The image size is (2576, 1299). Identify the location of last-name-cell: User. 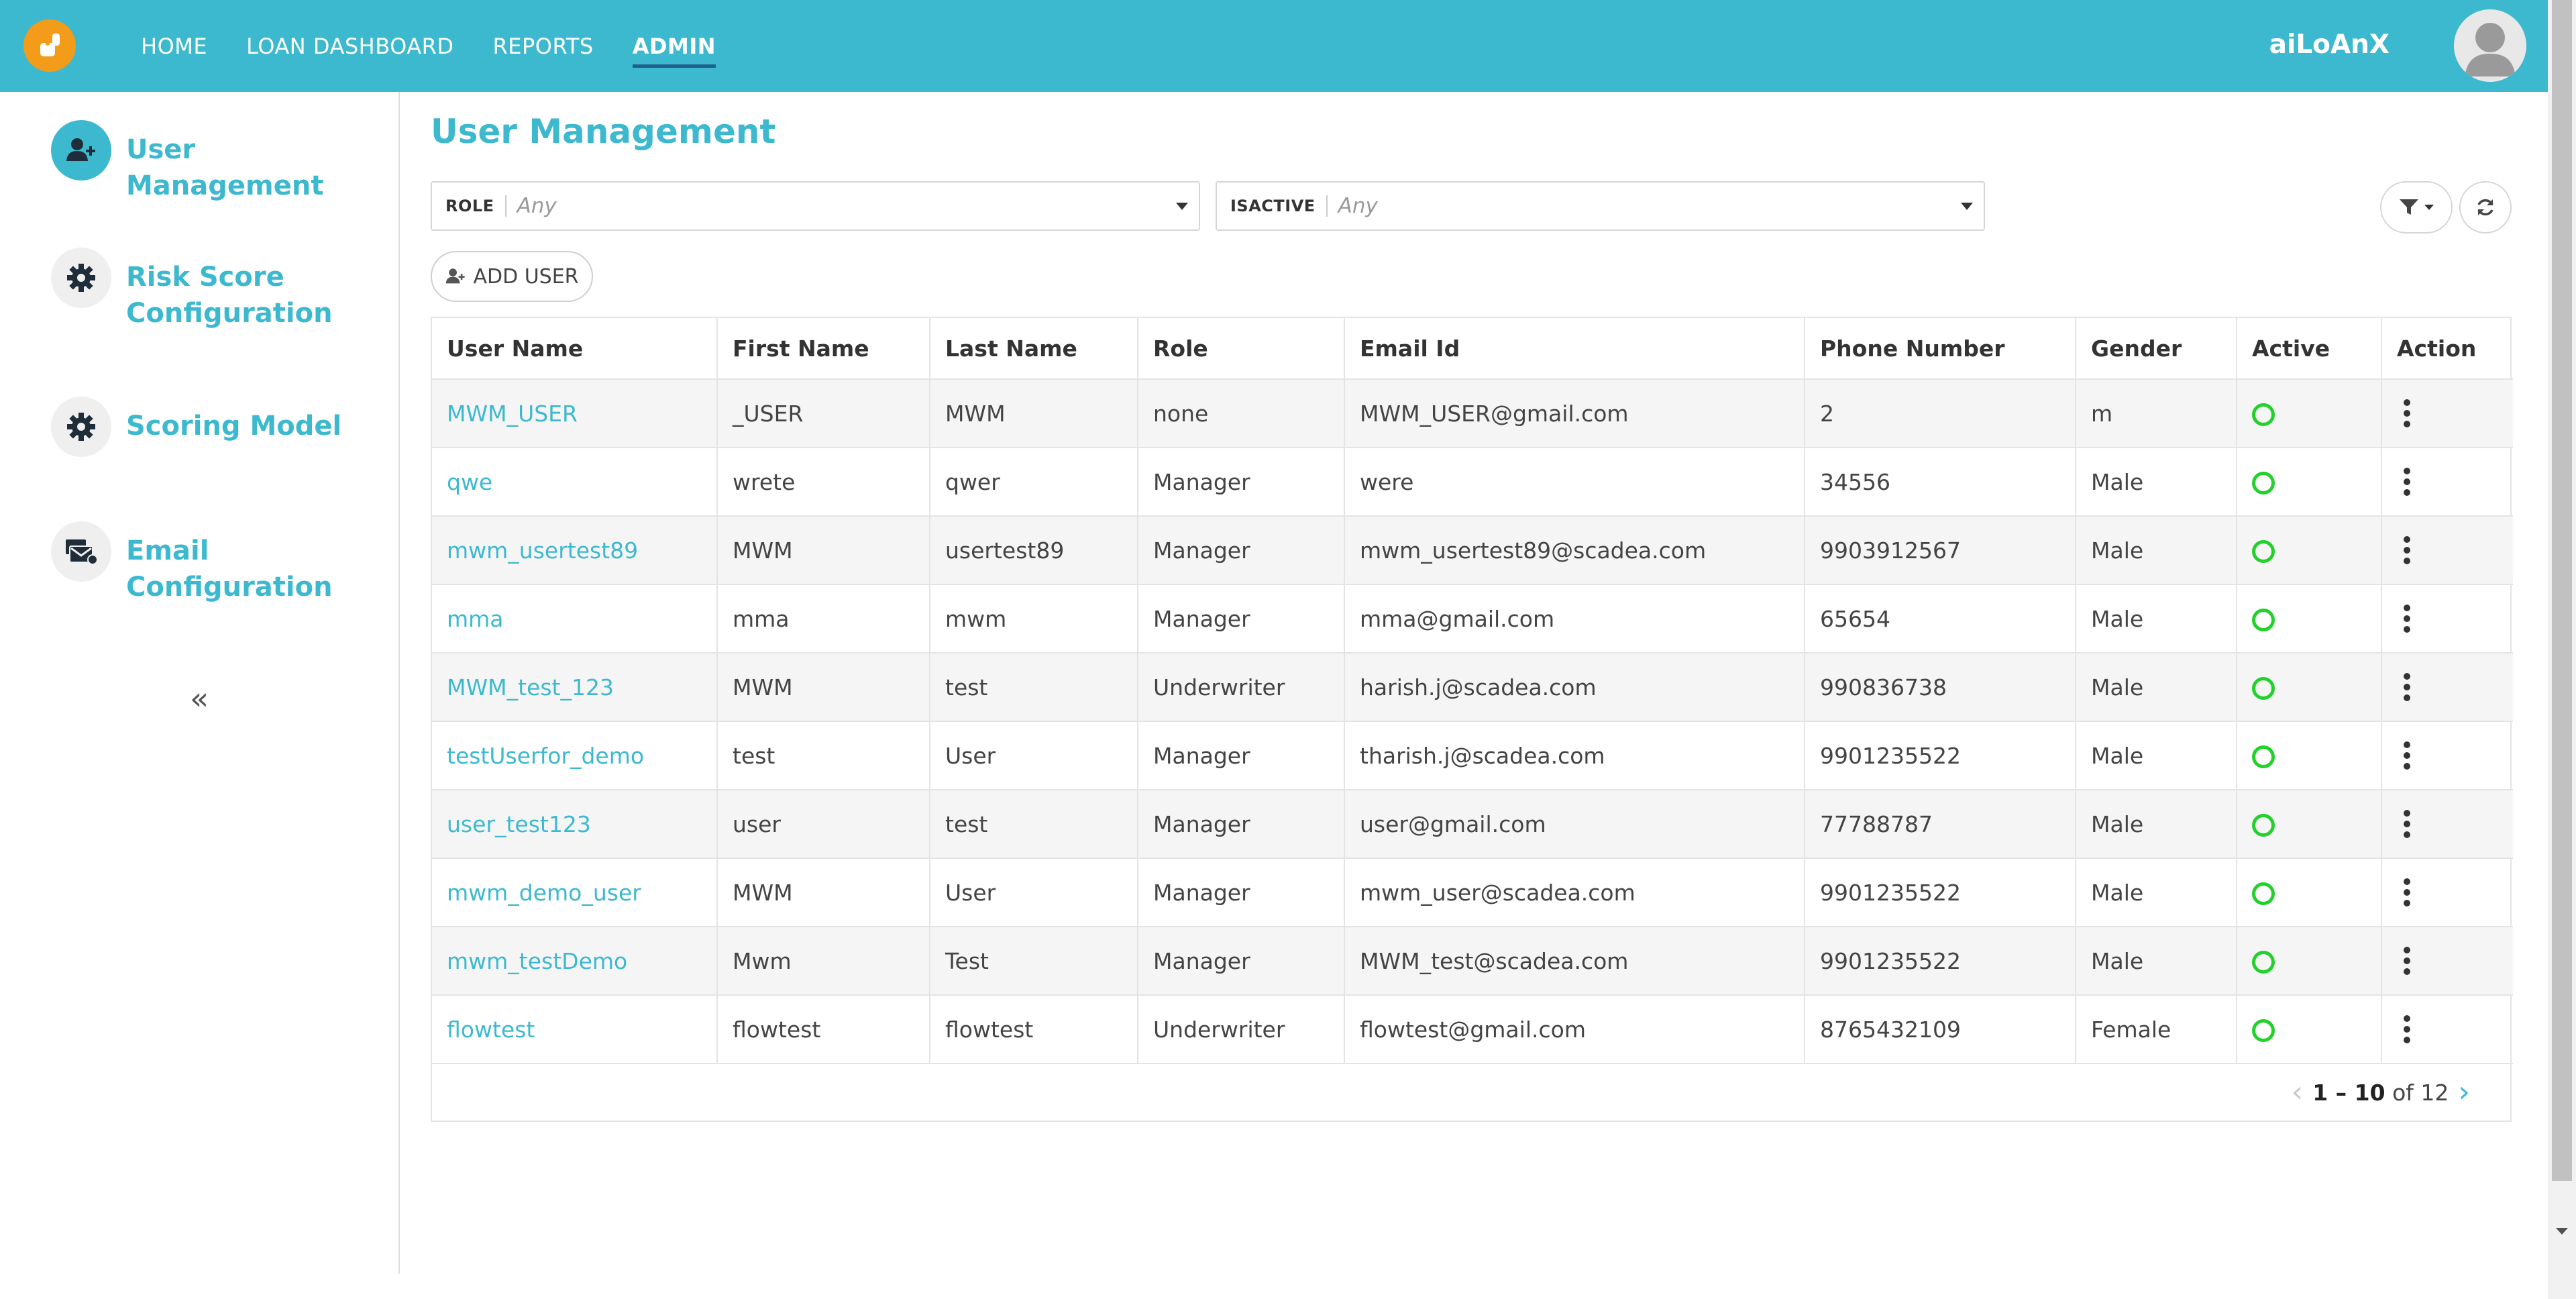
(1034, 892).